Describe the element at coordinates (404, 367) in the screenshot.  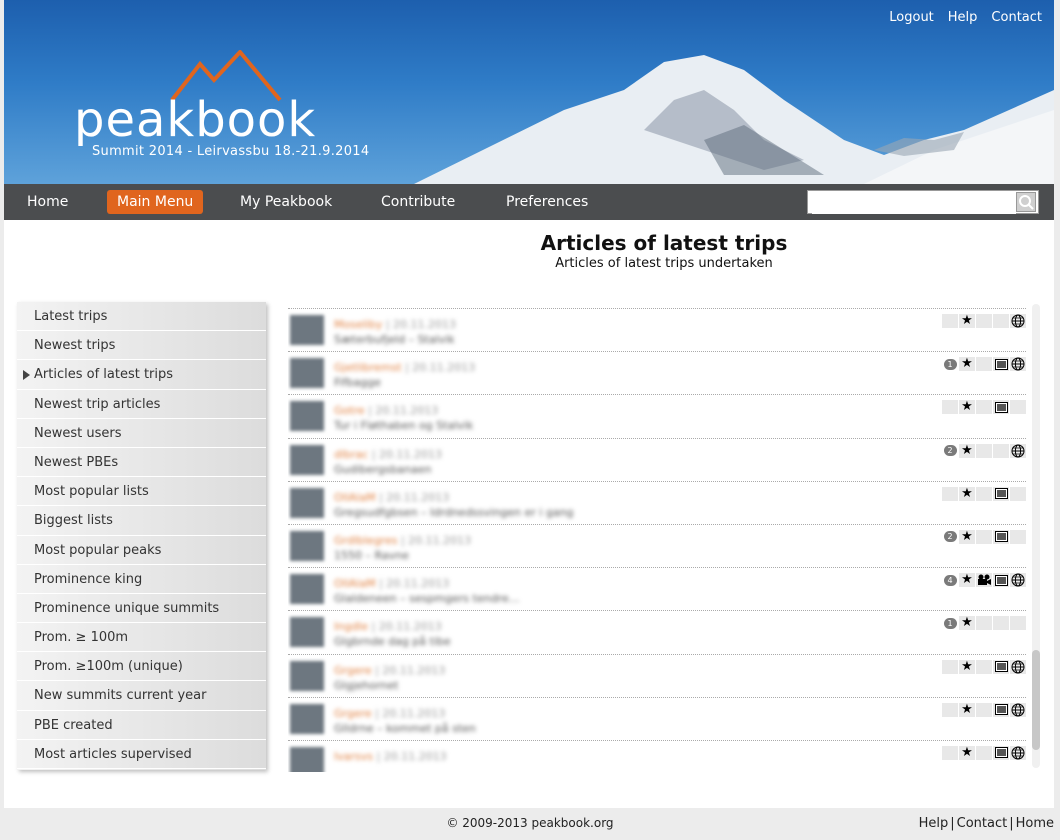
I see `trip-author: Gjetlibremst | 20.11.2013` at that location.